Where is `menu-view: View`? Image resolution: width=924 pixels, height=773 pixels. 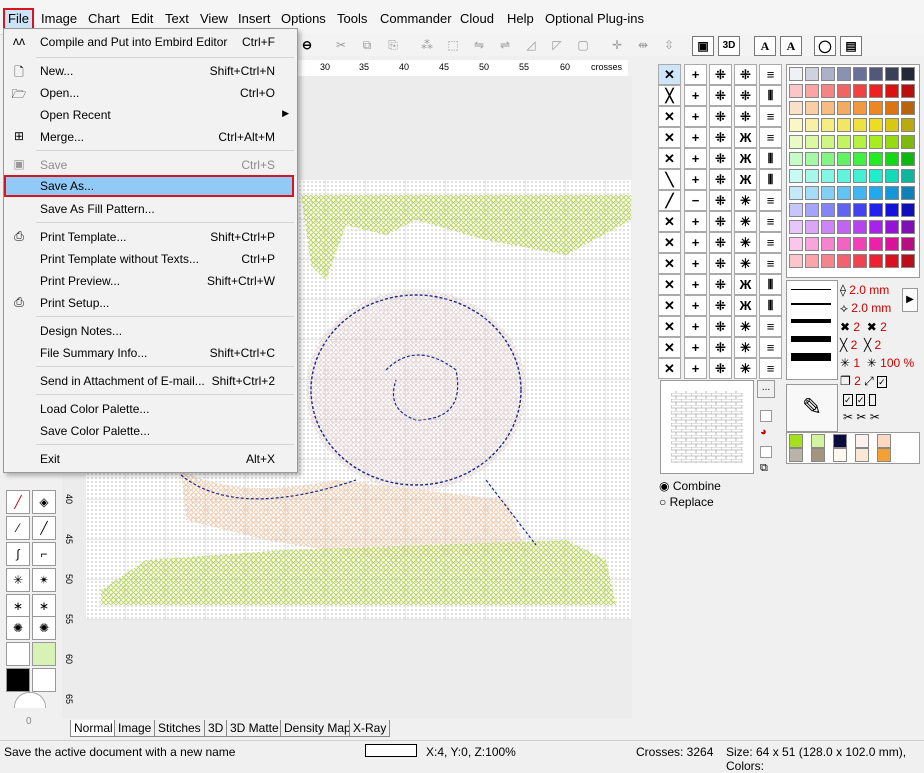
menu-view: View is located at coordinates (214, 19).